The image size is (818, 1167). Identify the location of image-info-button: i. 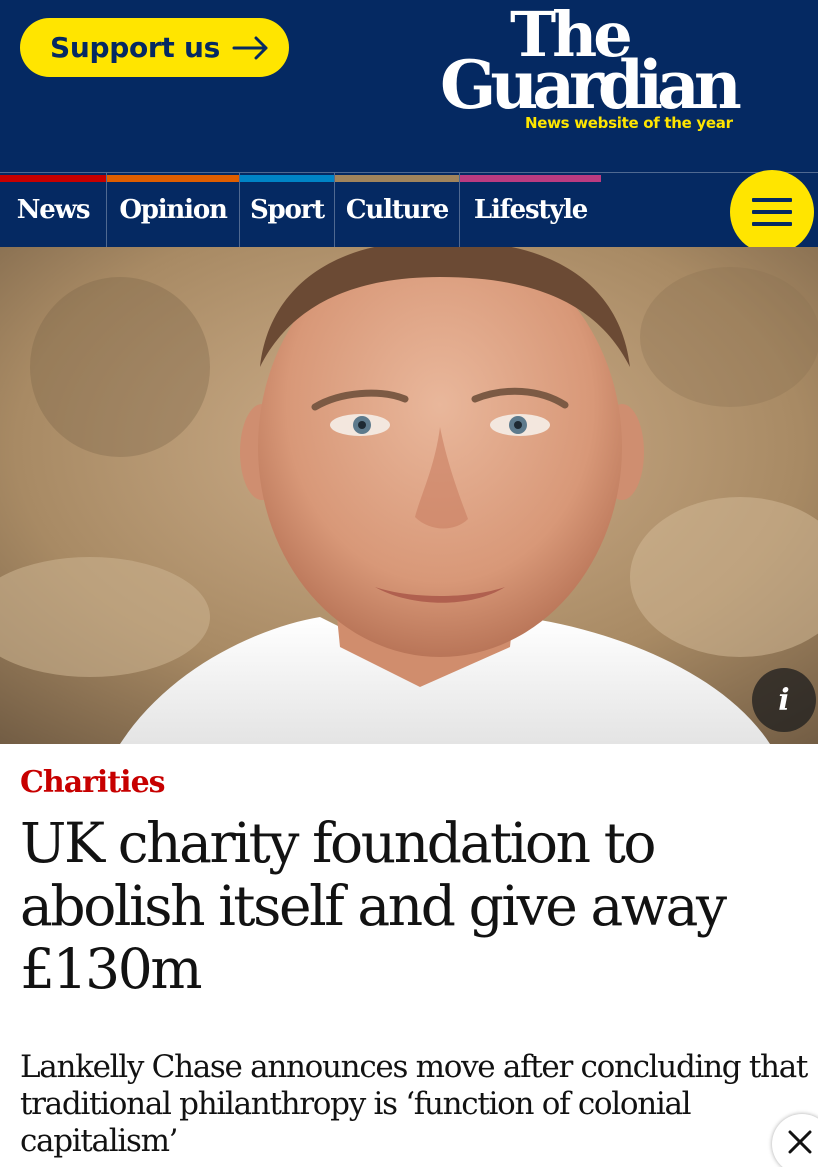
(784, 700).